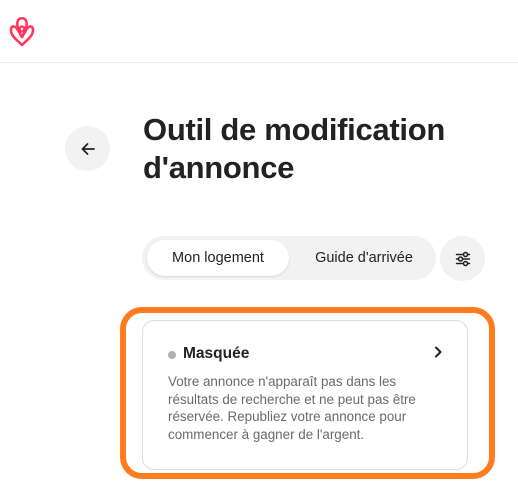  I want to click on tab-guide-arrivee: Guide d'arrivée, so click(364, 258).